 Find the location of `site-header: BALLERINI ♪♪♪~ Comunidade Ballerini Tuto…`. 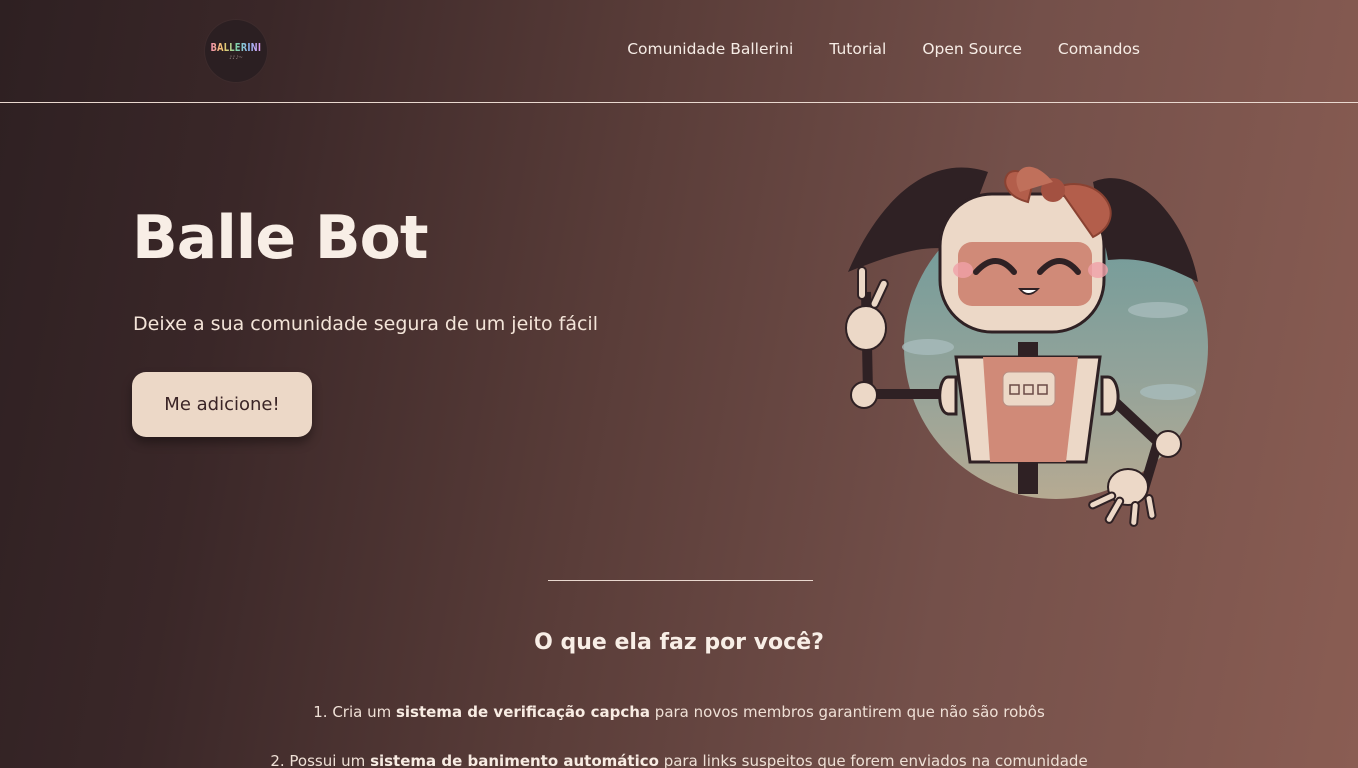

site-header: BALLERINI ♪♪♪~ Comunidade Ballerini Tuto… is located at coordinates (679, 51).